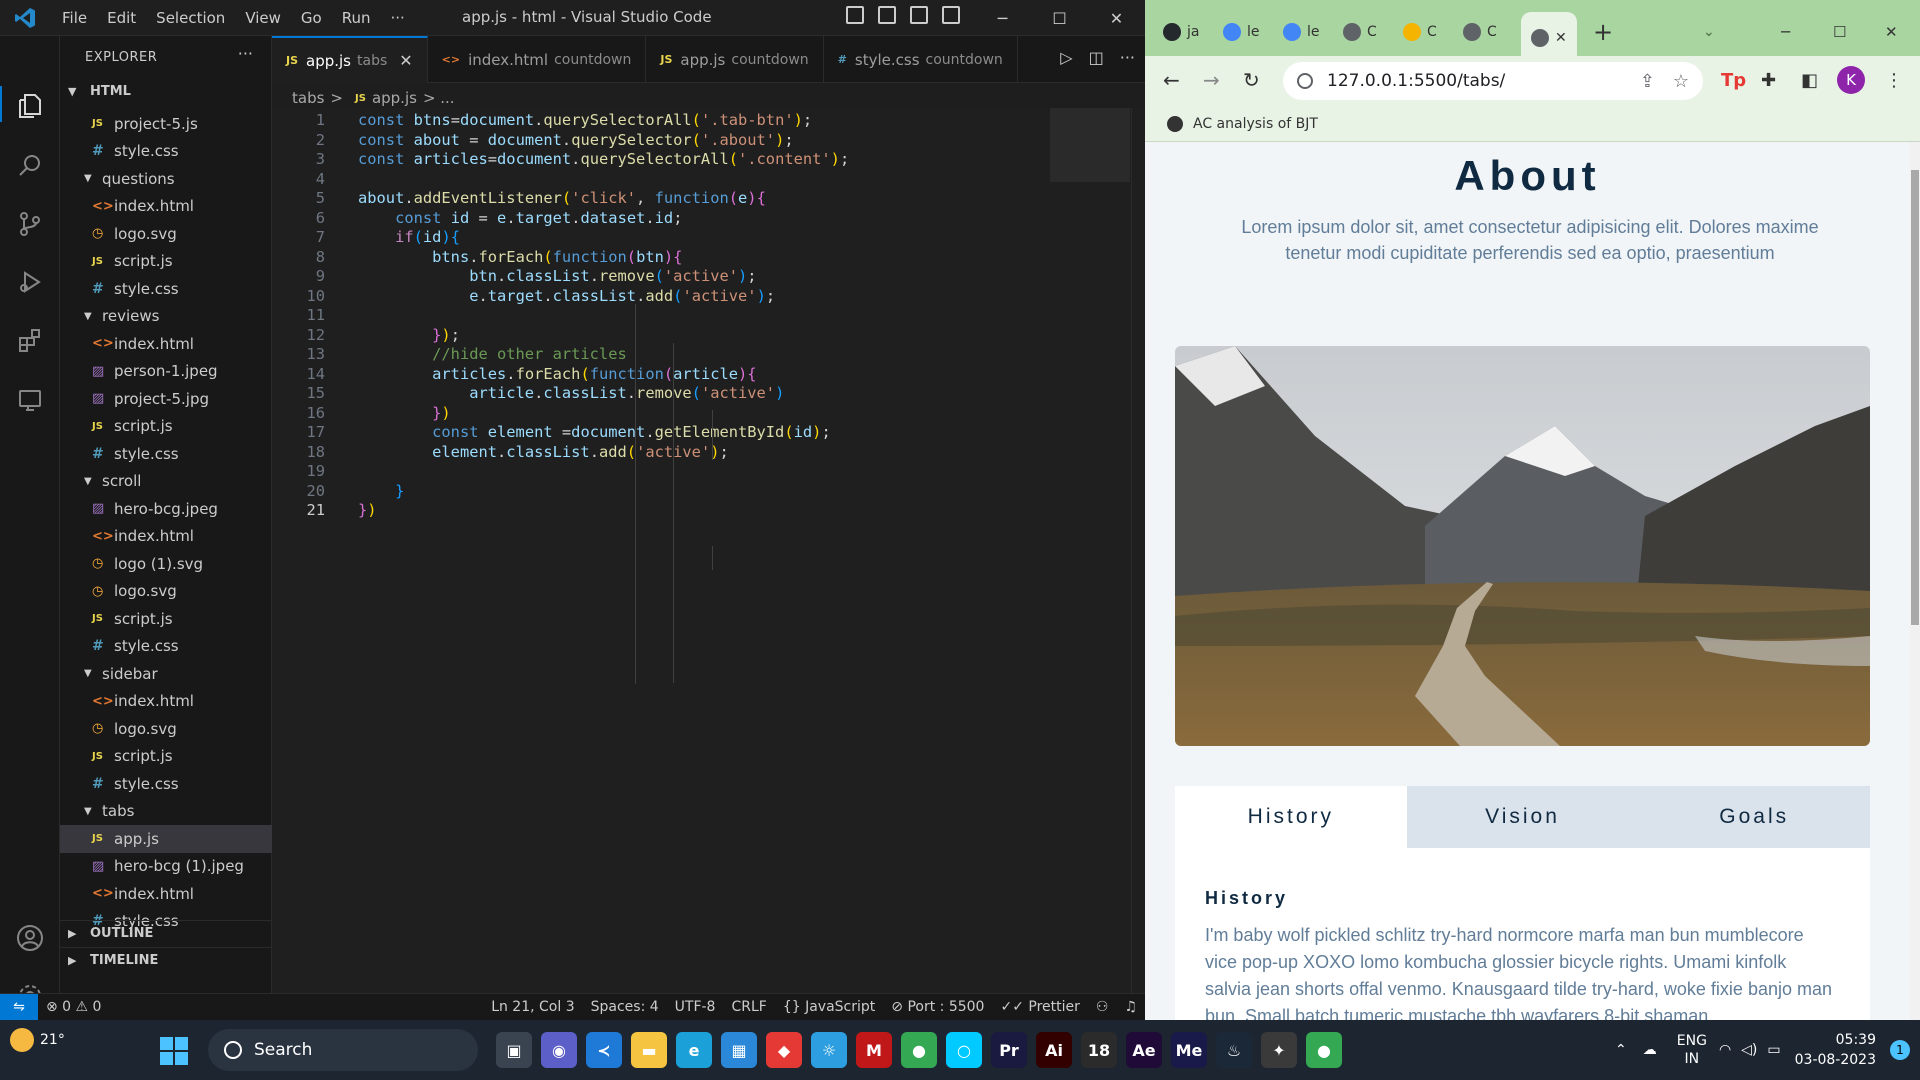 This screenshot has height=1080, width=1920. Describe the element at coordinates (784, 1050) in the screenshot. I see `app-red-taskbar-icon: ◆` at that location.